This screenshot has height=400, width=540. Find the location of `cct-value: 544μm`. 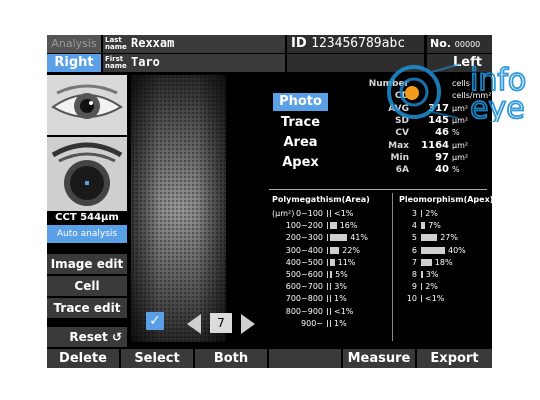

cct-value: 544μm is located at coordinates (99, 217).